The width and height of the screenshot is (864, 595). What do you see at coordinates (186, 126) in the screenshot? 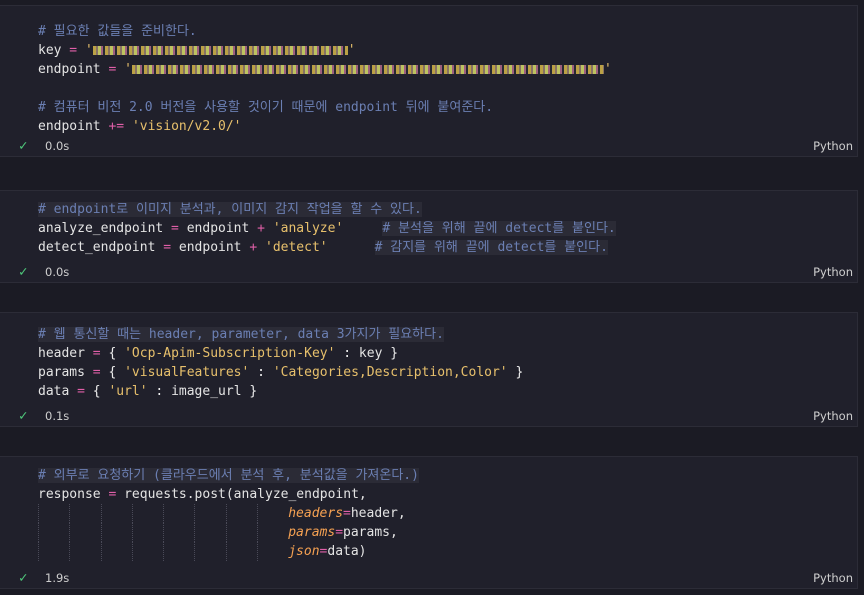
I see `code-token: 'vision/v2.0/'` at bounding box center [186, 126].